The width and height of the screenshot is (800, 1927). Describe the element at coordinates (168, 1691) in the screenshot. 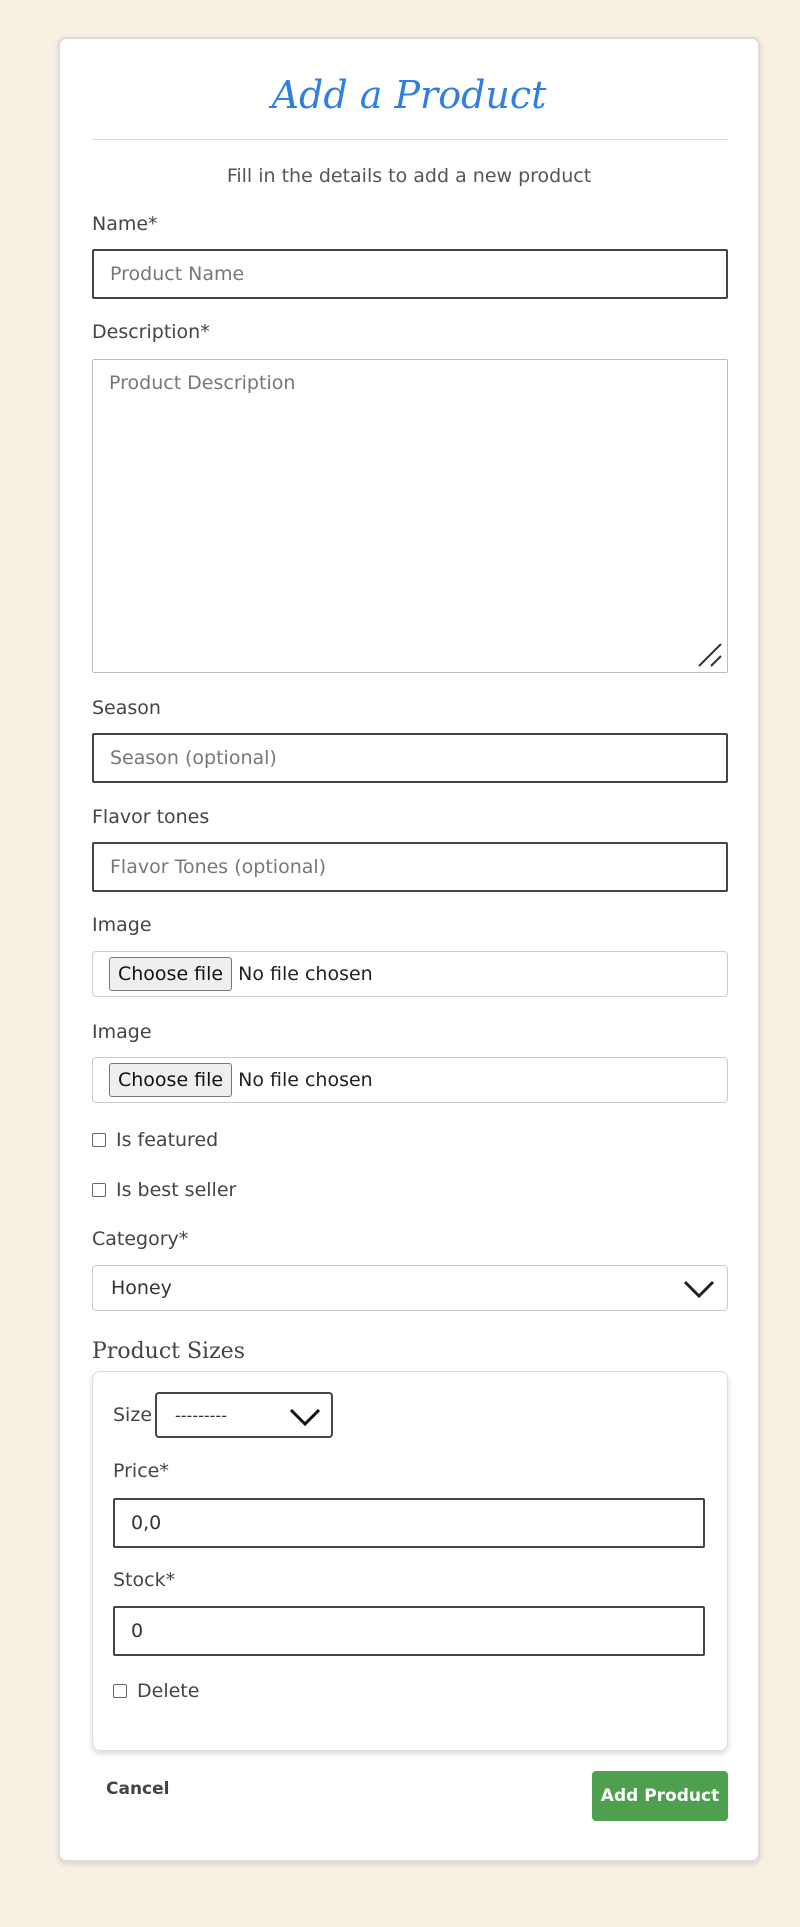

I see `delete-label: Delete` at that location.